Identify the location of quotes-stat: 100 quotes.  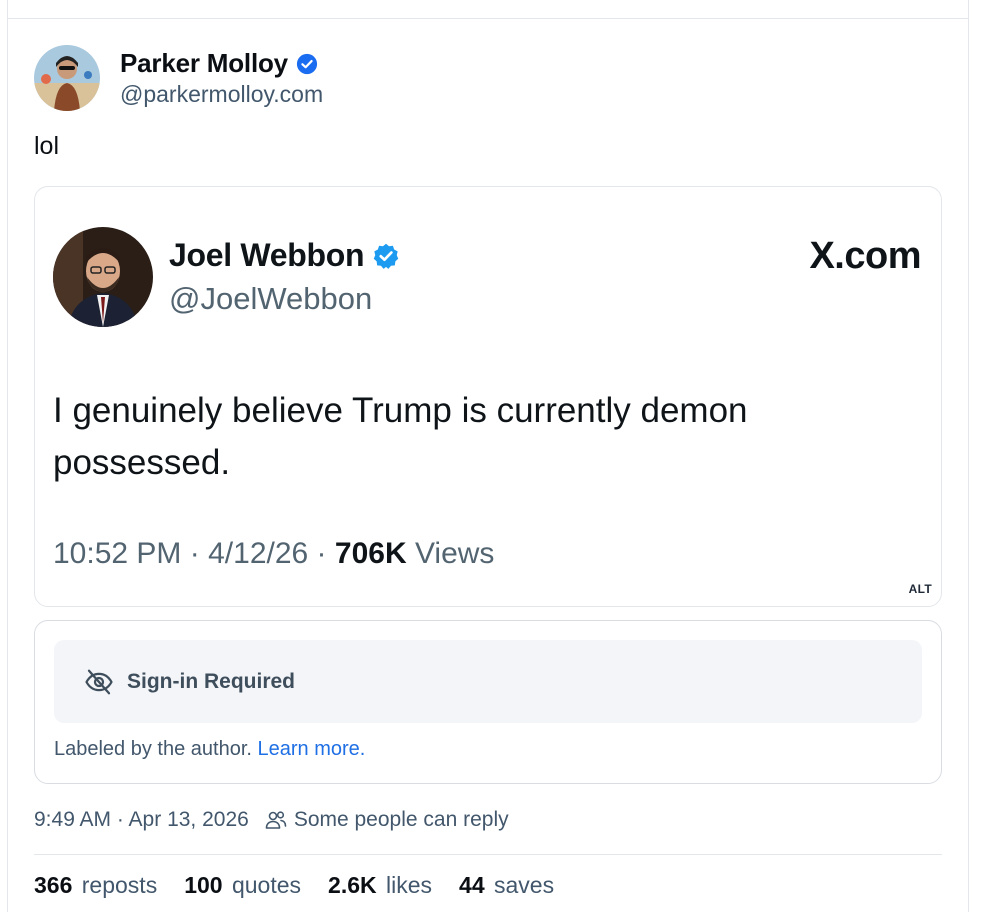
(242, 885).